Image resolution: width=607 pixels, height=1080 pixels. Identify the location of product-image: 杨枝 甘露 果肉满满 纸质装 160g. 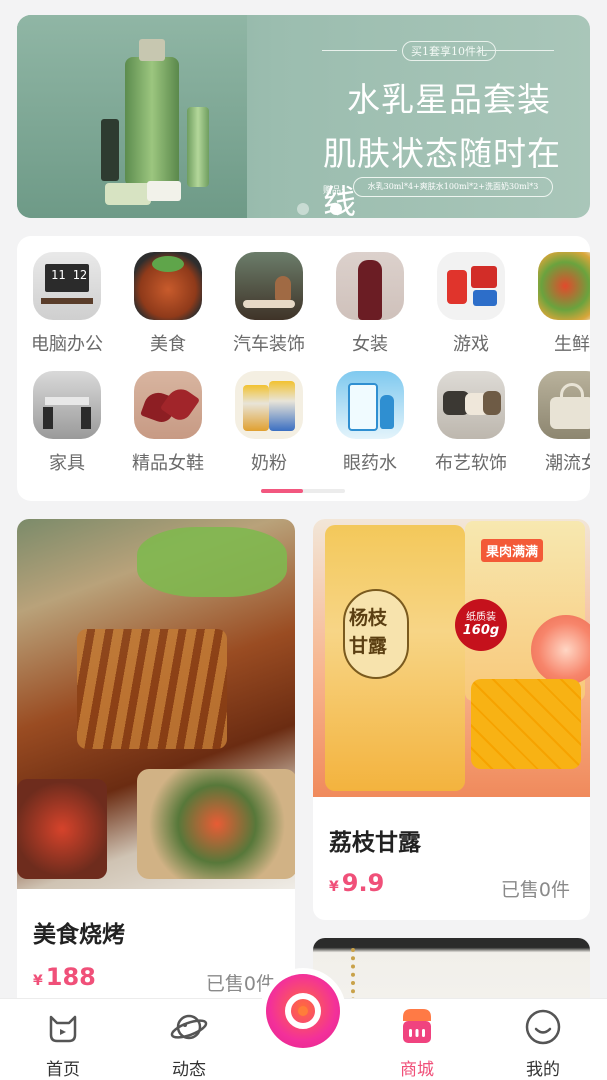
(451, 658).